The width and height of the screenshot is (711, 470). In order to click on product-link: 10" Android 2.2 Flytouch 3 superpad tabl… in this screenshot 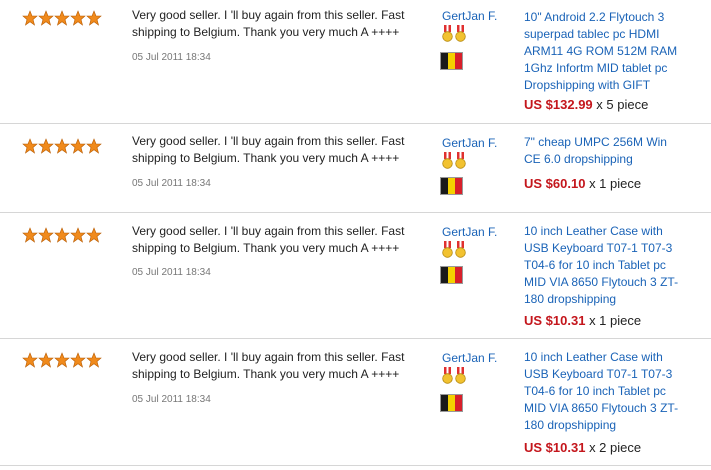, I will do `click(604, 51)`.